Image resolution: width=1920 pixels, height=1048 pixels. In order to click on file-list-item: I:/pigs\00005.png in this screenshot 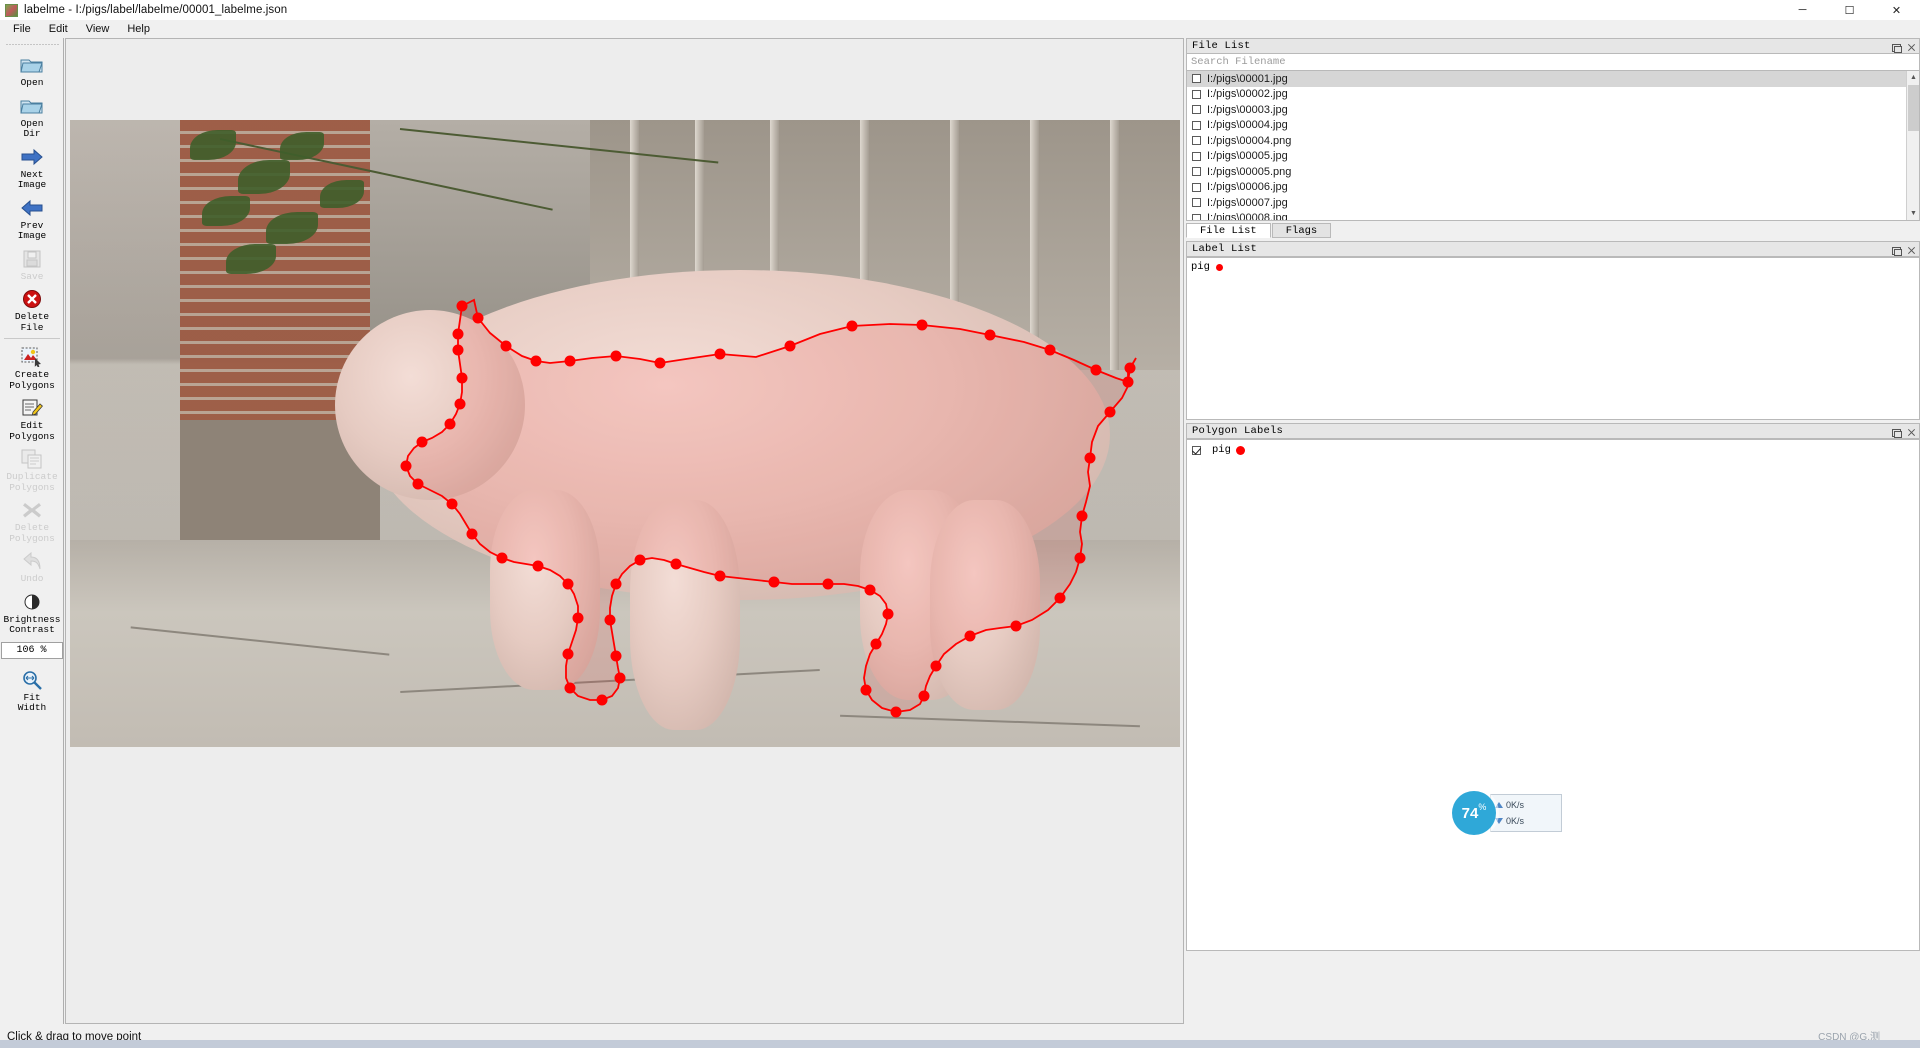, I will do `click(1546, 172)`.